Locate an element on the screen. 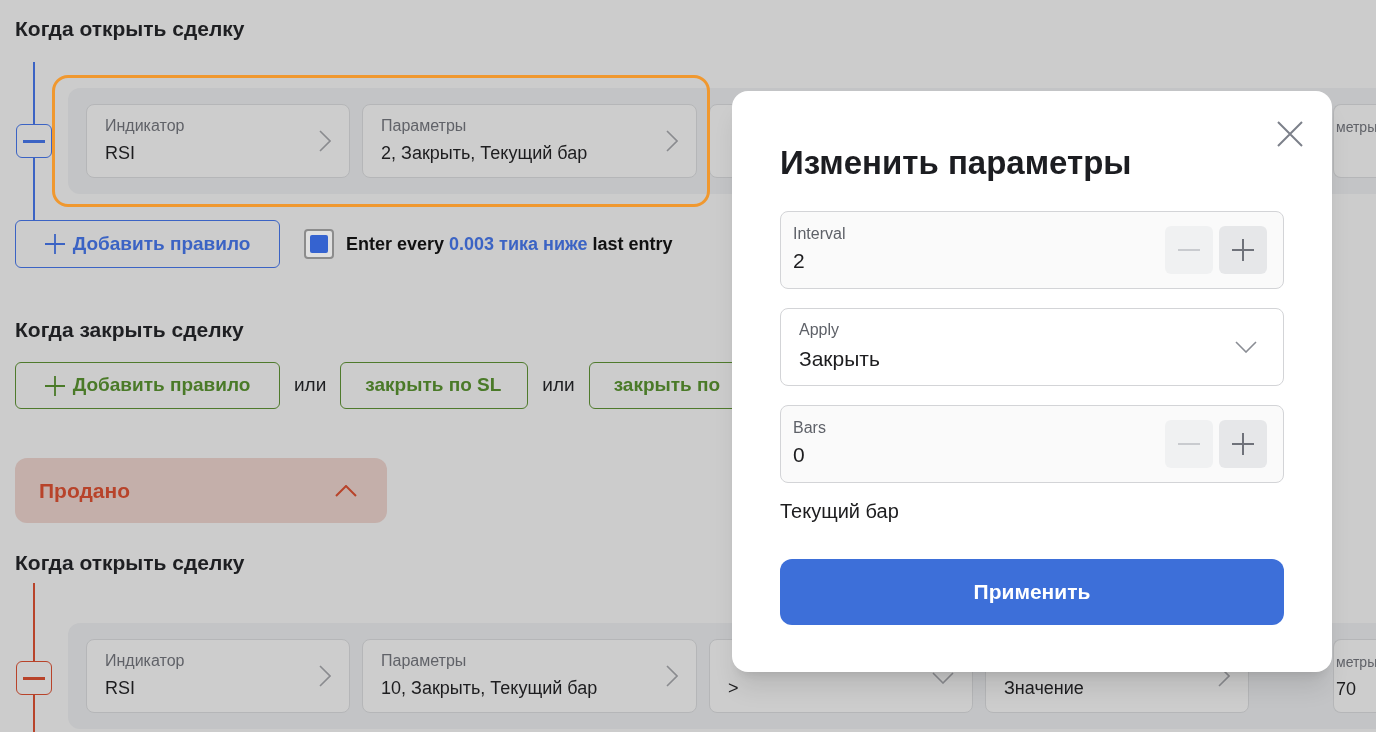 The image size is (1376, 732). card-value: Значение is located at coordinates (1044, 688).